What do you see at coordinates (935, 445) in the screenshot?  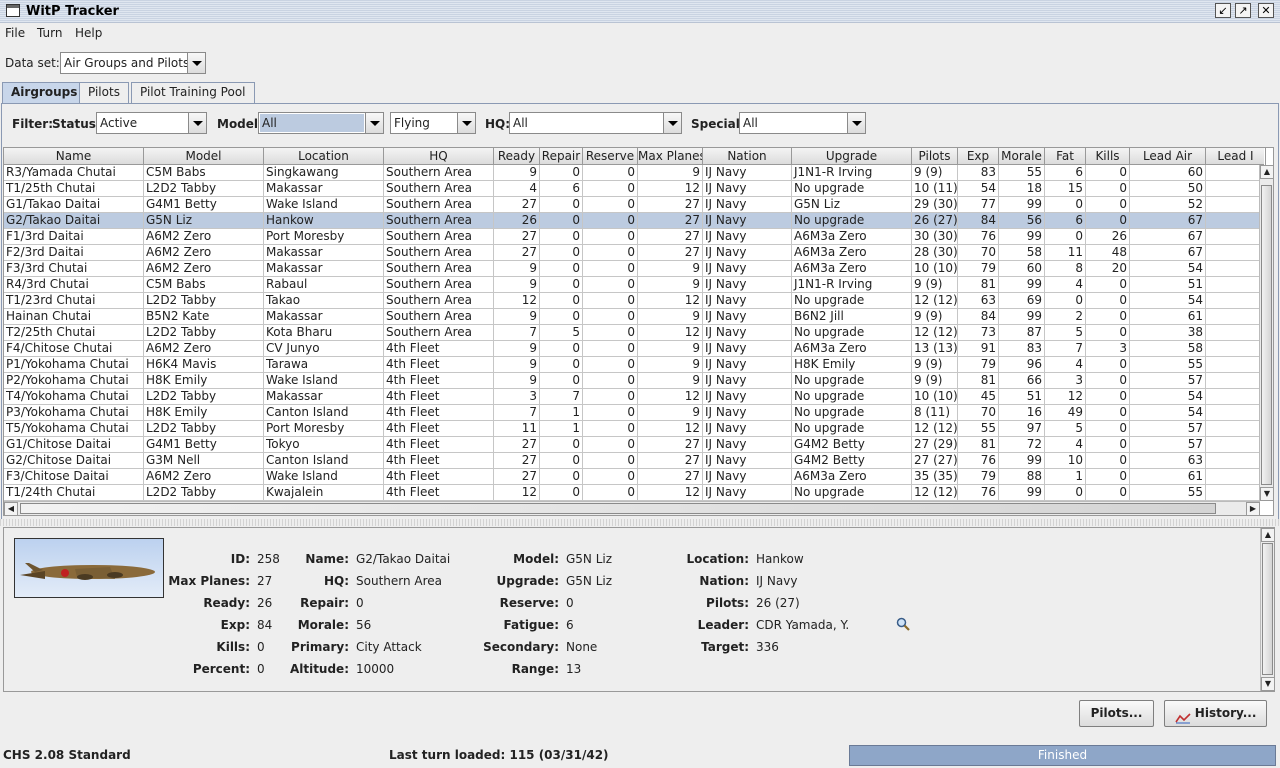 I see `table-cell: 27 (29)` at bounding box center [935, 445].